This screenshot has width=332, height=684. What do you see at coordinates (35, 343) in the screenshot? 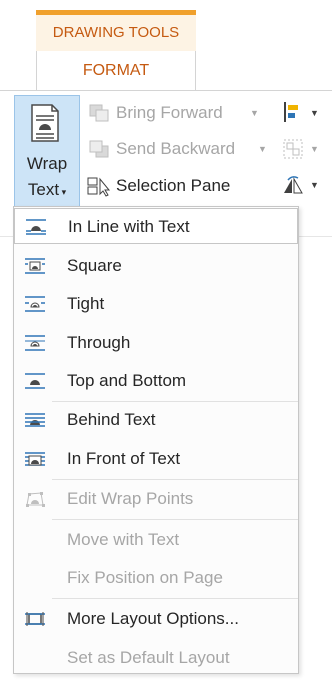
I see `through-wrap-icon` at bounding box center [35, 343].